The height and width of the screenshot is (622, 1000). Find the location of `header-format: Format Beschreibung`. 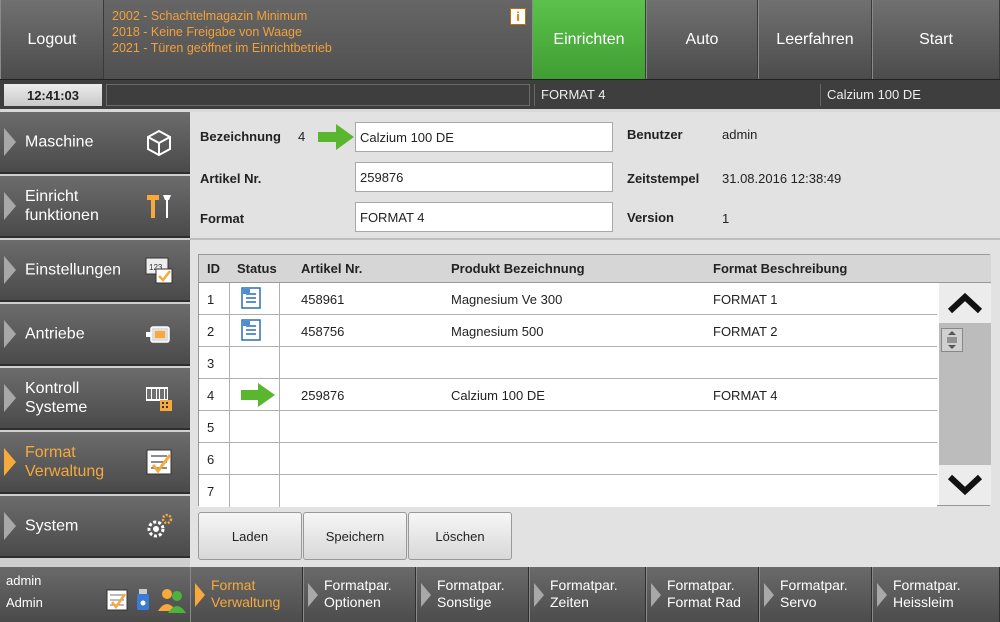

header-format: Format Beschreibung is located at coordinates (780, 268).